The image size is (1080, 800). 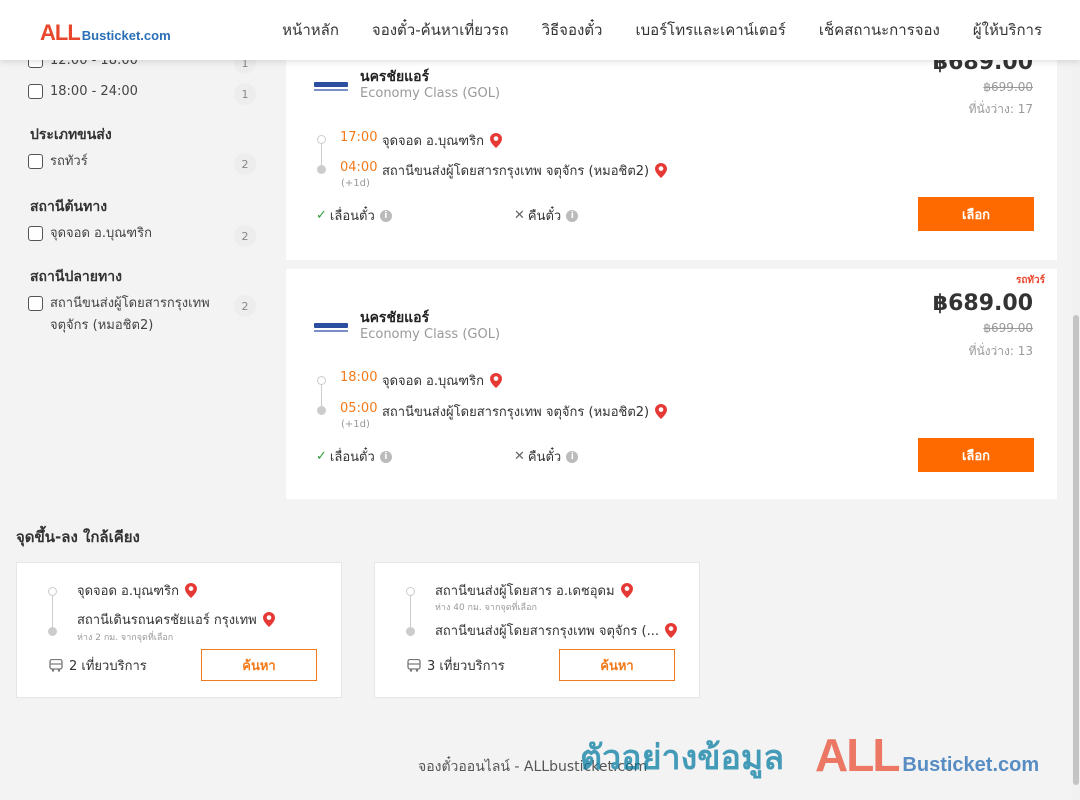 What do you see at coordinates (142, 163) in the screenshot?
I see `filter-transport-tour: รถทัวร์ 2` at bounding box center [142, 163].